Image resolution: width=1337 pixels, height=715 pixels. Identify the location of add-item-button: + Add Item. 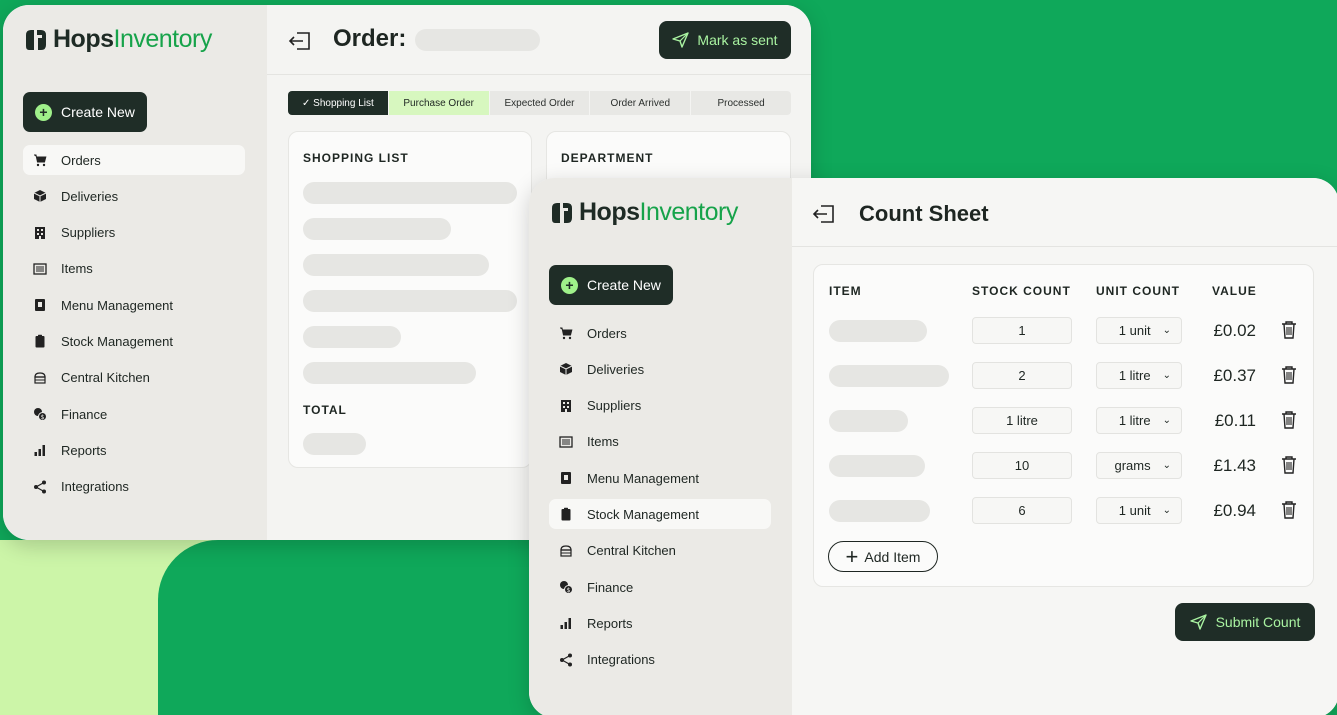
(883, 556).